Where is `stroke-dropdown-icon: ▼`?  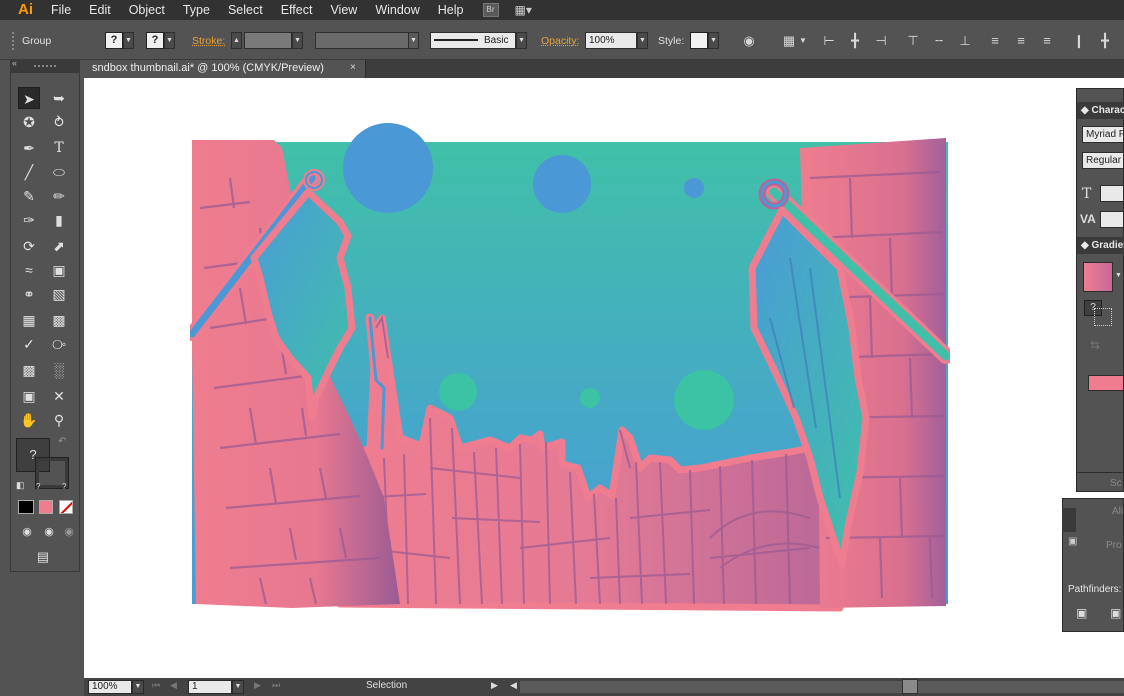
stroke-dropdown-icon: ▼ is located at coordinates (169, 40).